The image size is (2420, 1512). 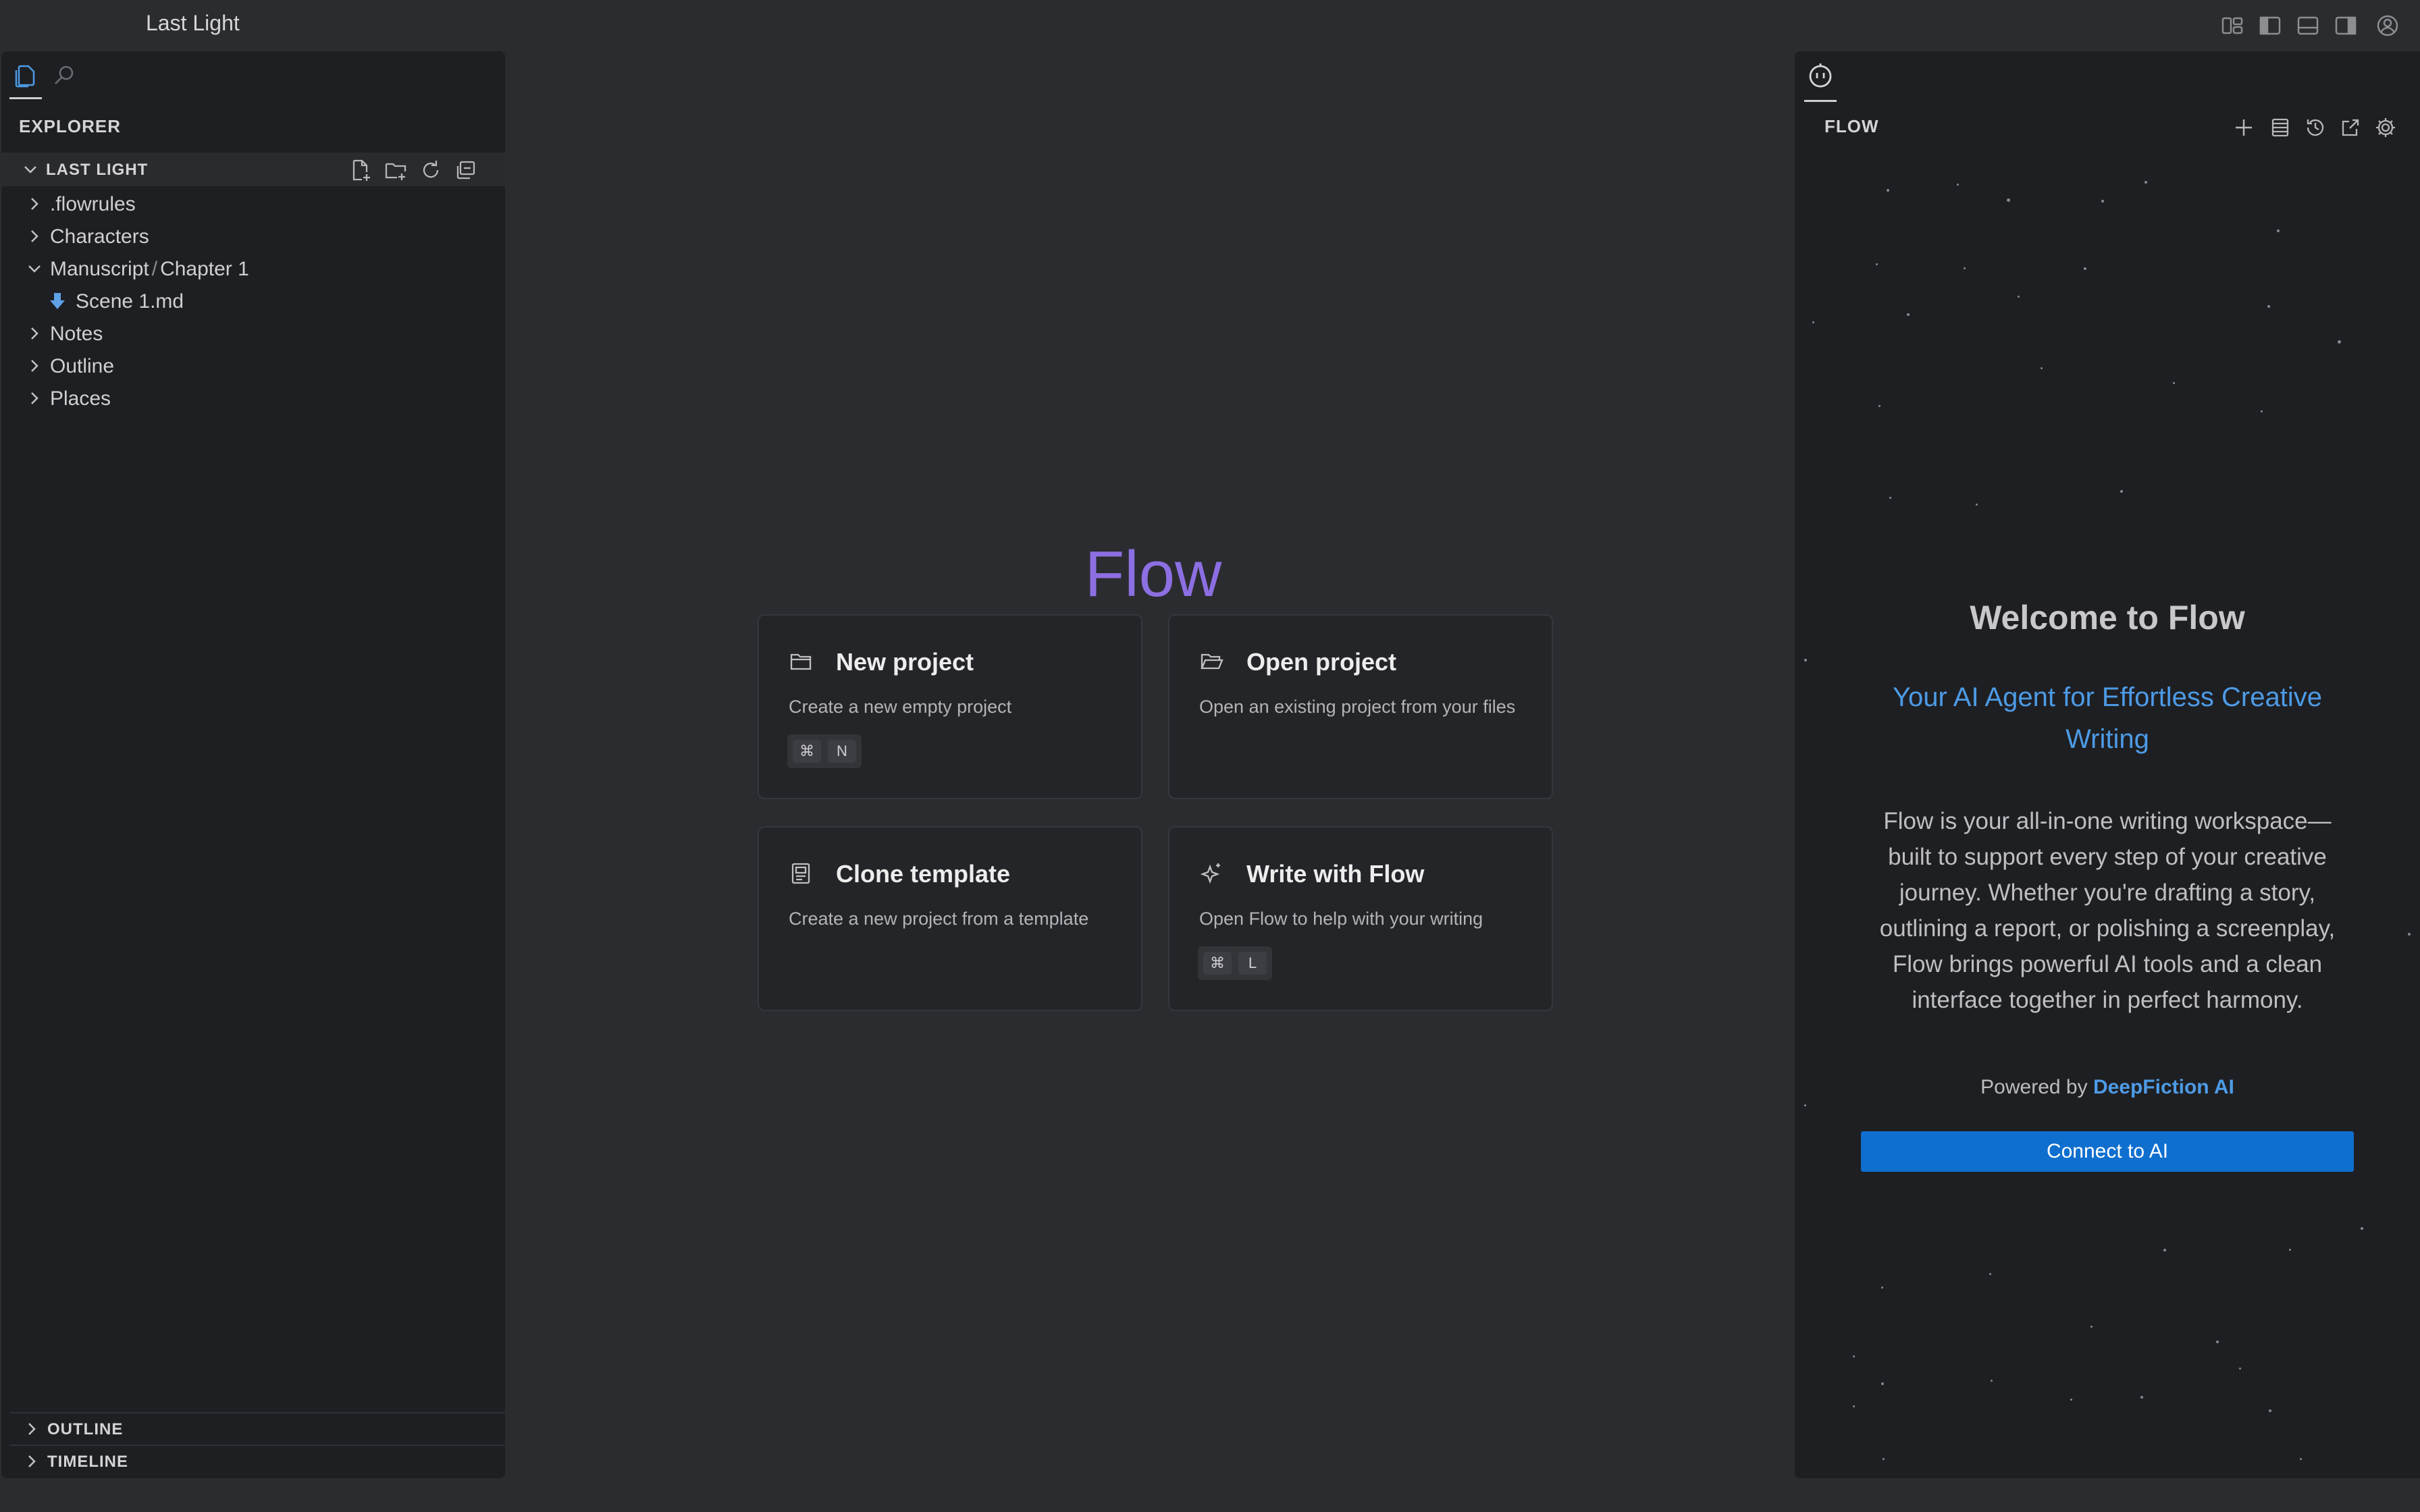 I want to click on card-title: Clone template, so click(x=923, y=874).